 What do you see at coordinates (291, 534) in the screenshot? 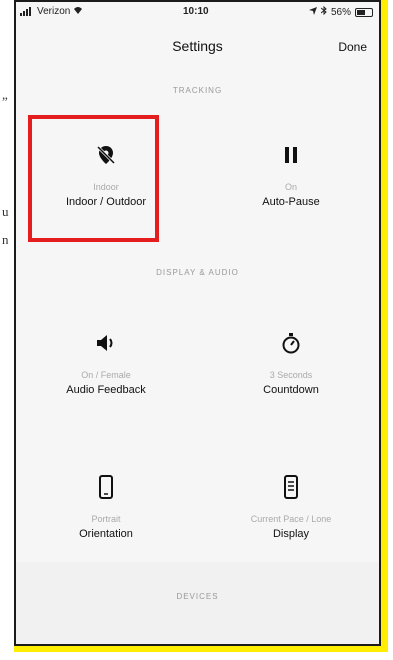
I see `setting-label: Display` at bounding box center [291, 534].